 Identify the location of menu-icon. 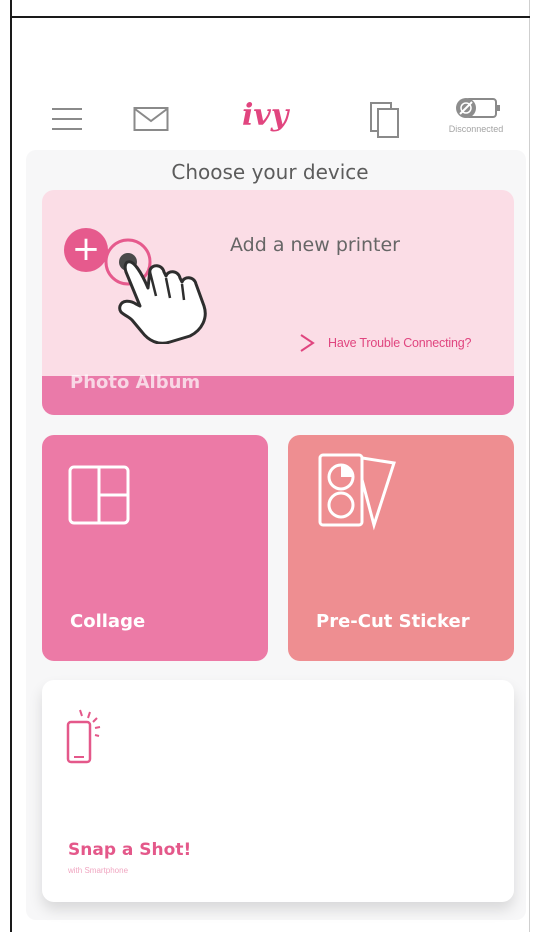
(67, 119).